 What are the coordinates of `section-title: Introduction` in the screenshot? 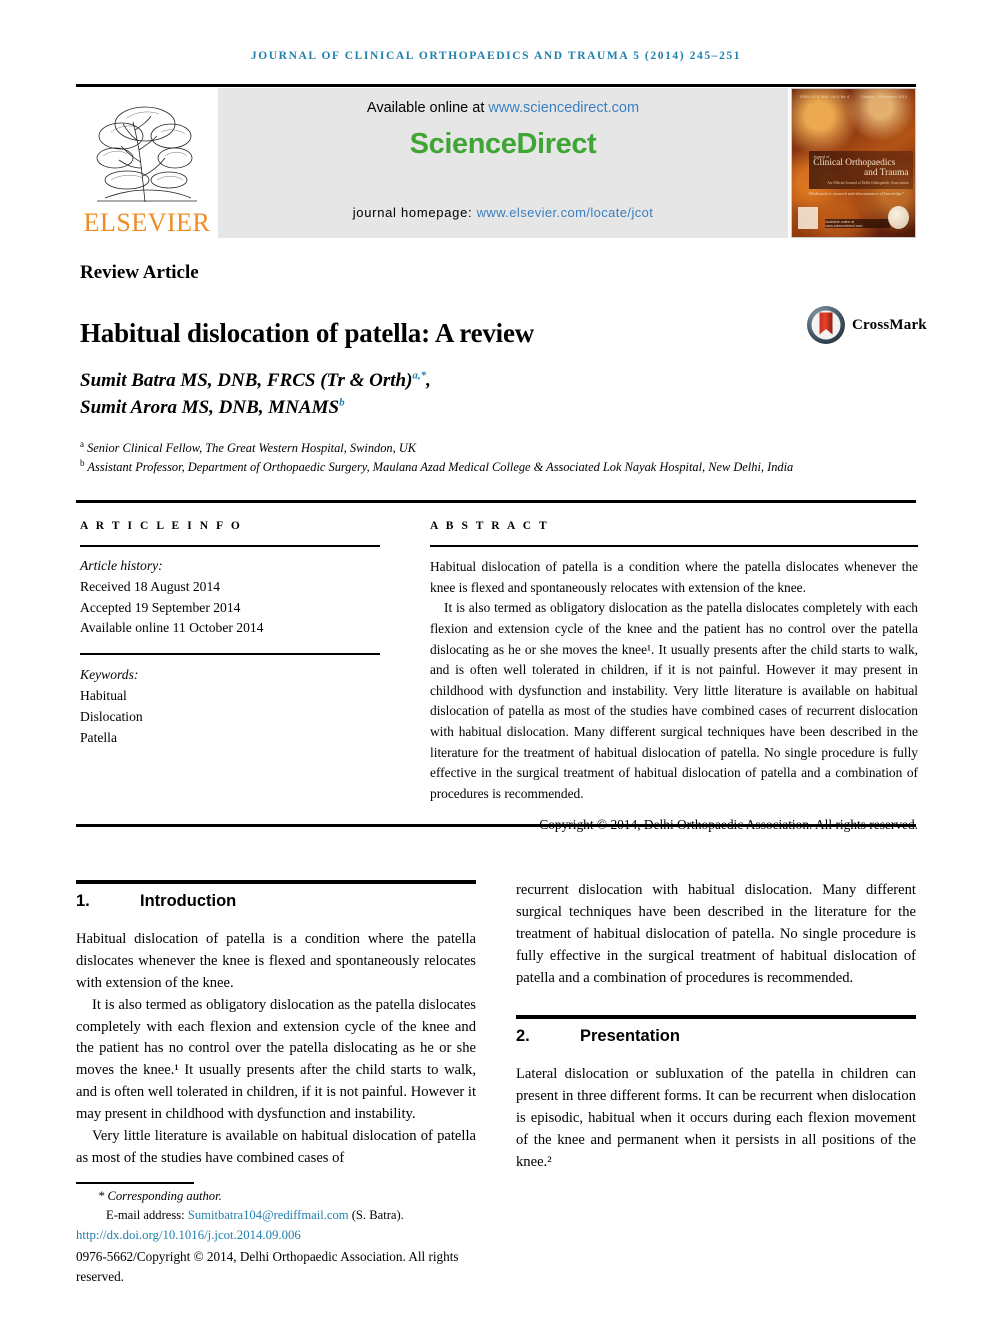 It's located at (188, 901).